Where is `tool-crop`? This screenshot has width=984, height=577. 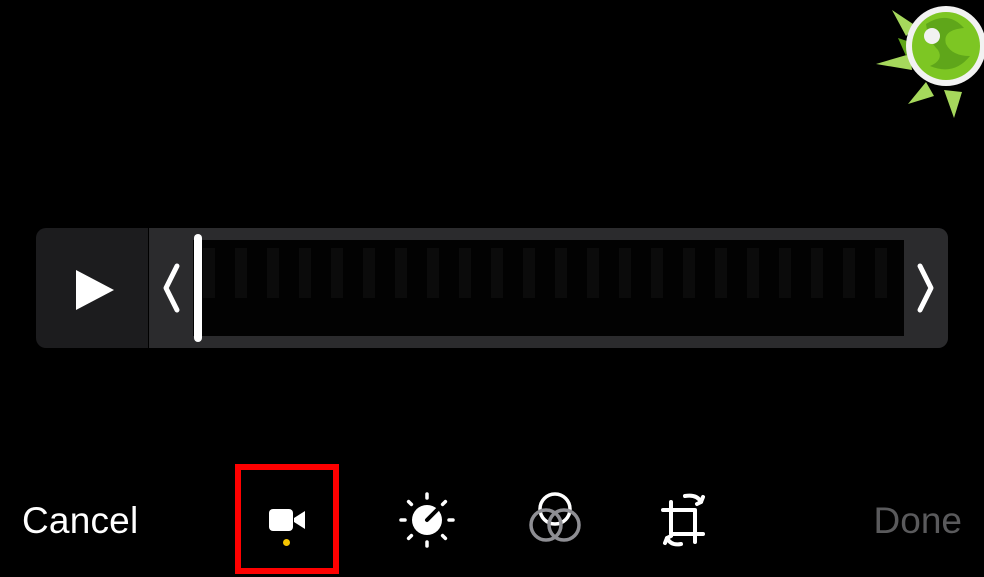
tool-crop is located at coordinates (685, 520).